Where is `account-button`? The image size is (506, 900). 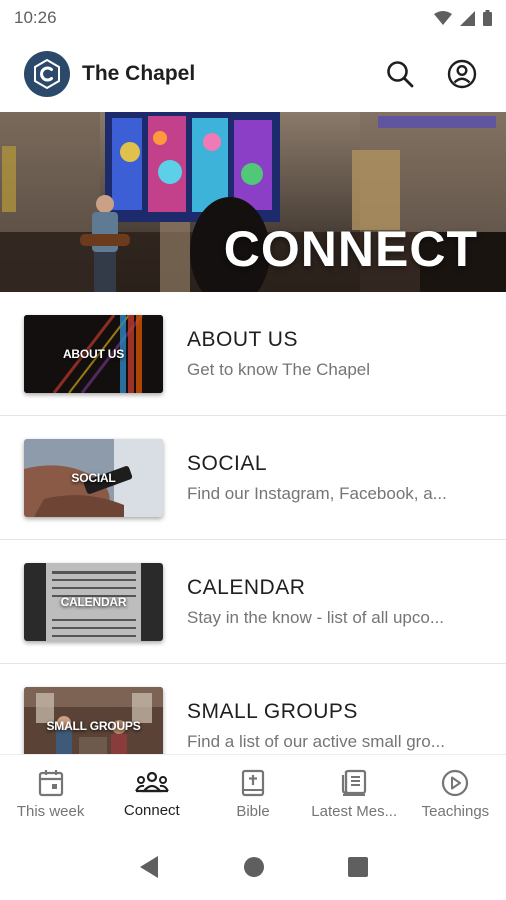
account-button is located at coordinates (462, 74).